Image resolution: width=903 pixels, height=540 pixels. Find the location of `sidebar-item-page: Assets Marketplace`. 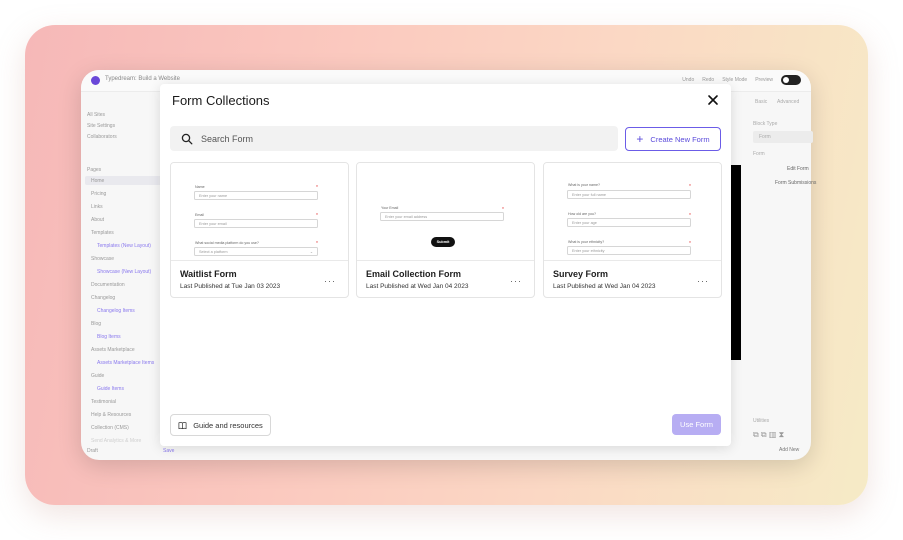

sidebar-item-page: Assets Marketplace is located at coordinates (113, 350).